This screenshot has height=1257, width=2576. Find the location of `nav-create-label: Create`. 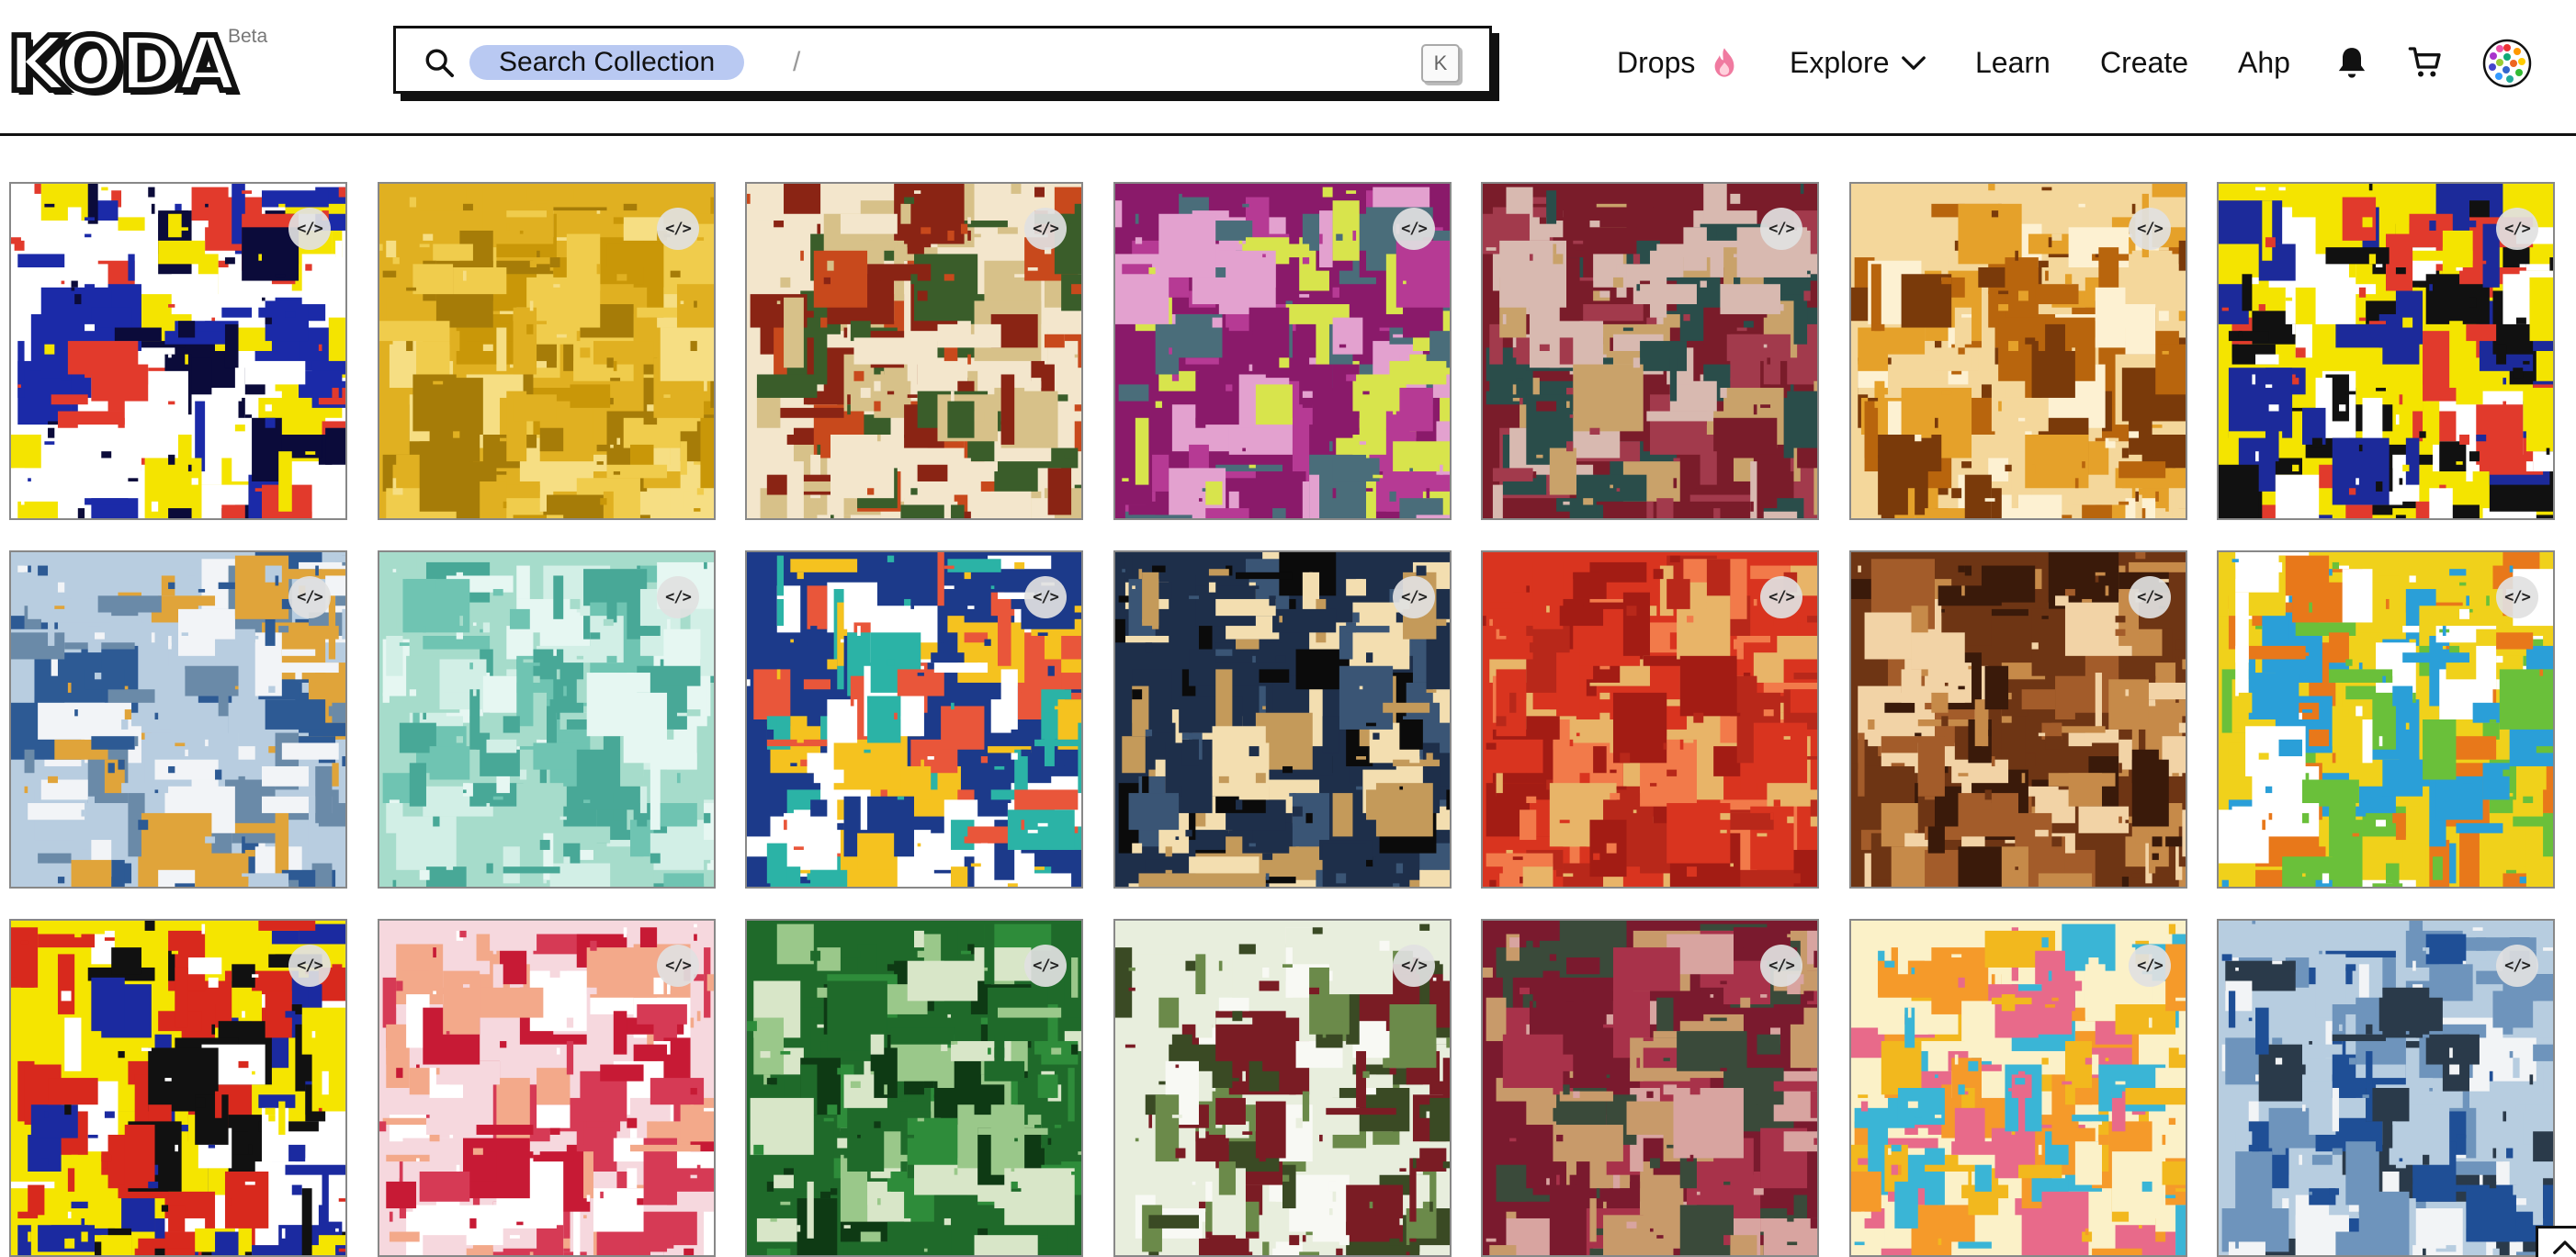

nav-create-label: Create is located at coordinates (2144, 62).